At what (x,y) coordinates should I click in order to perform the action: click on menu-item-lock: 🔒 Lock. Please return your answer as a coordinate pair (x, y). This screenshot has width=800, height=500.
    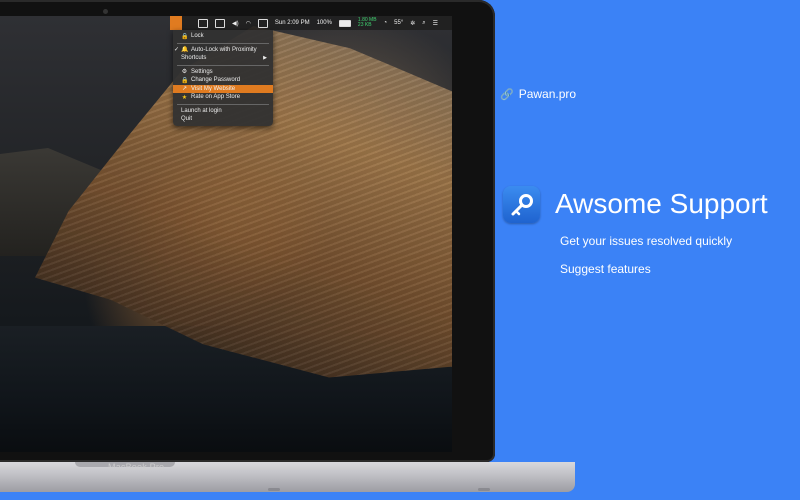
    Looking at the image, I should click on (223, 36).